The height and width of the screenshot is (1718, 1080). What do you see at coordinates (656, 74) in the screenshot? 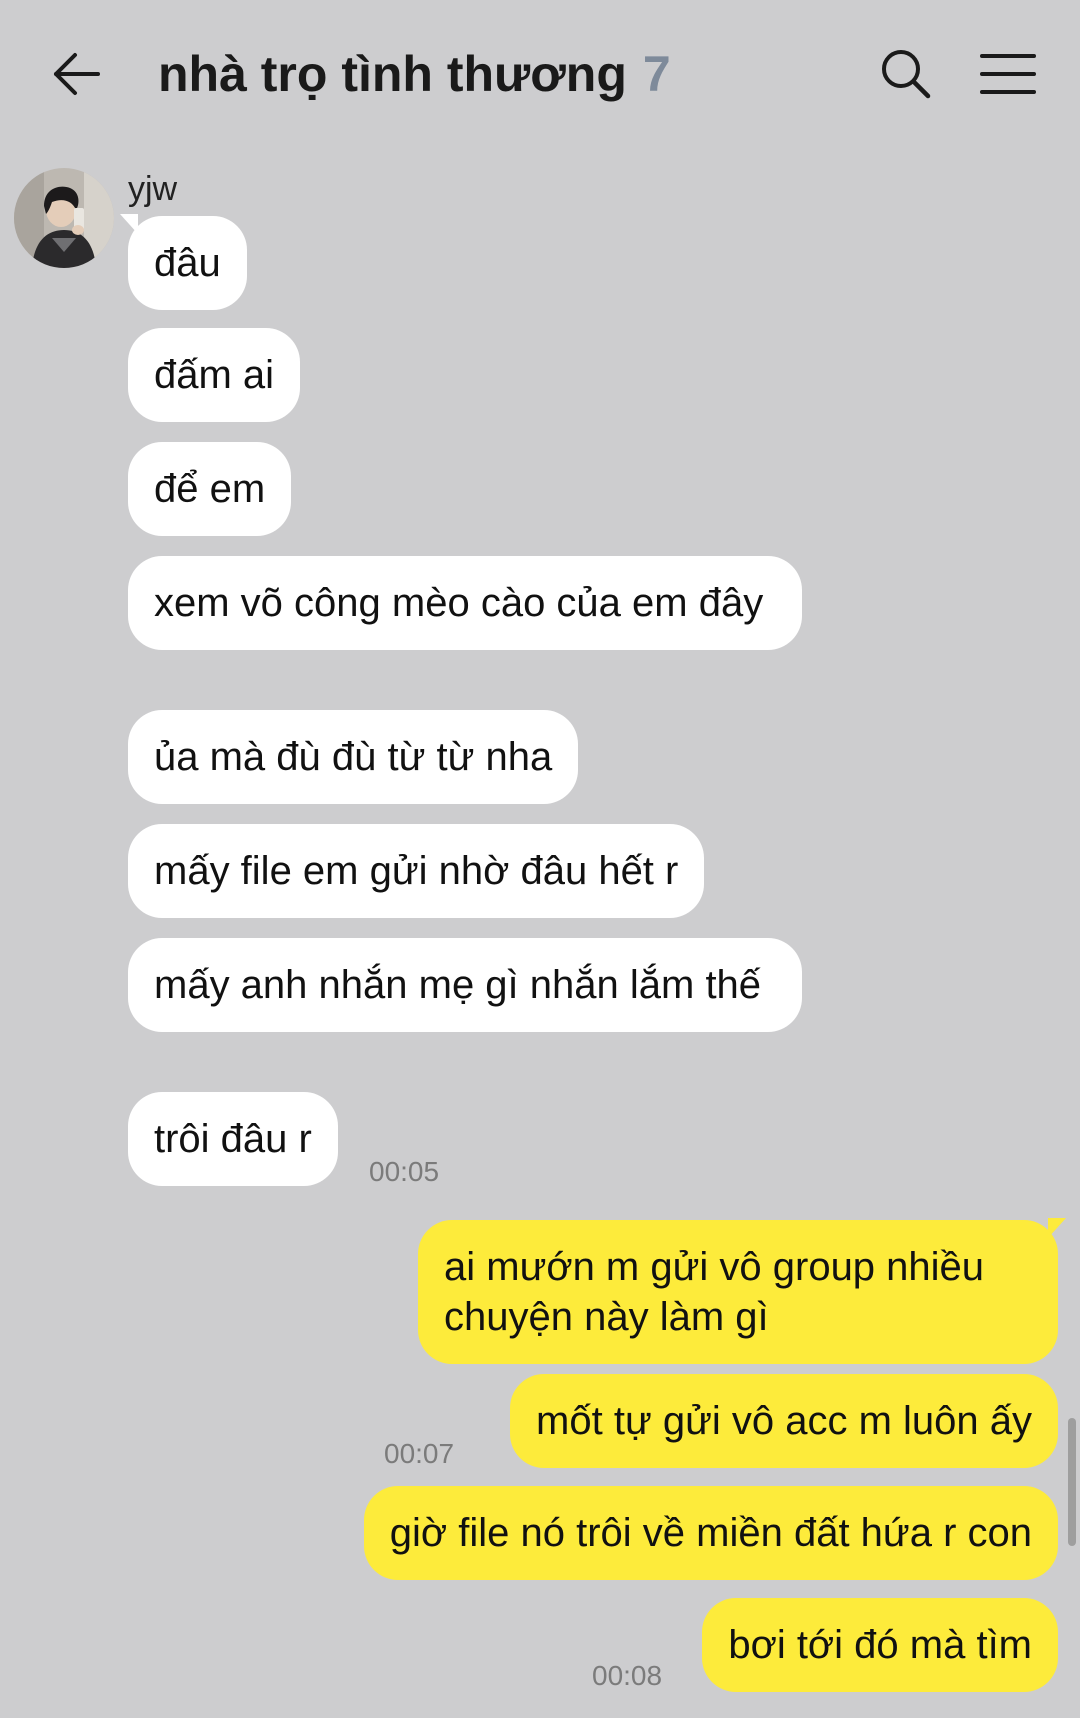
I see `member-count: 7` at bounding box center [656, 74].